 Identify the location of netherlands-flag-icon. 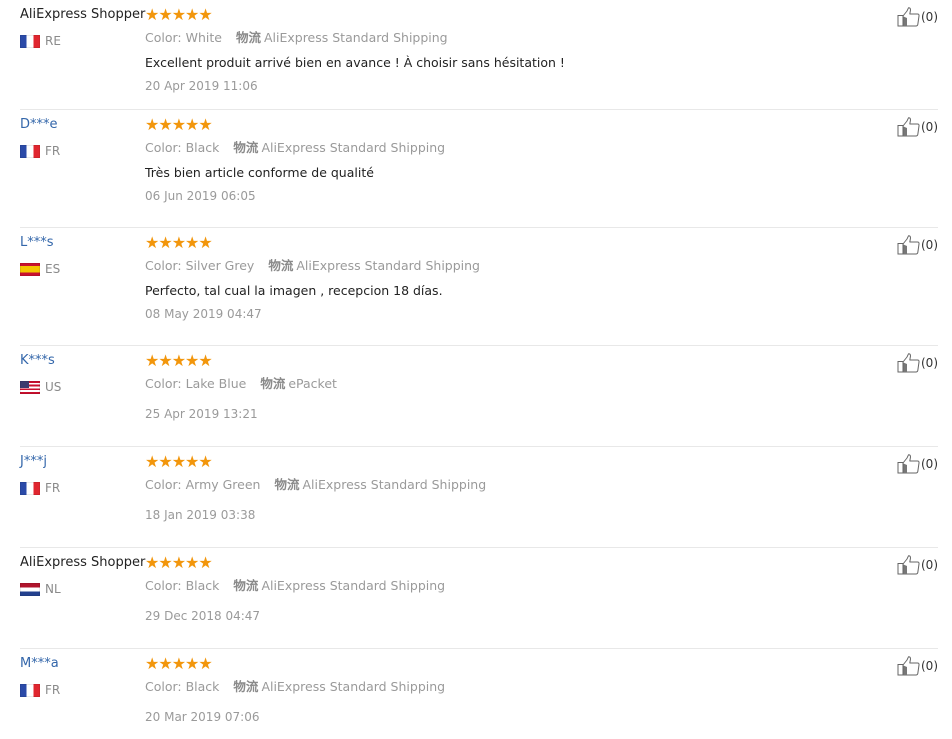
(30, 589).